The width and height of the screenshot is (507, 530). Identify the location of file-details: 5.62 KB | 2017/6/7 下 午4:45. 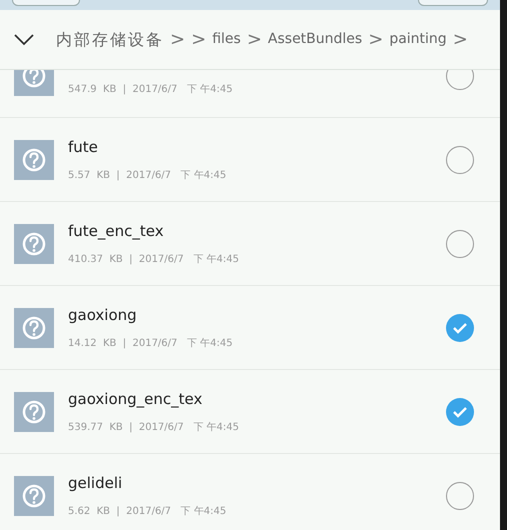
(148, 512).